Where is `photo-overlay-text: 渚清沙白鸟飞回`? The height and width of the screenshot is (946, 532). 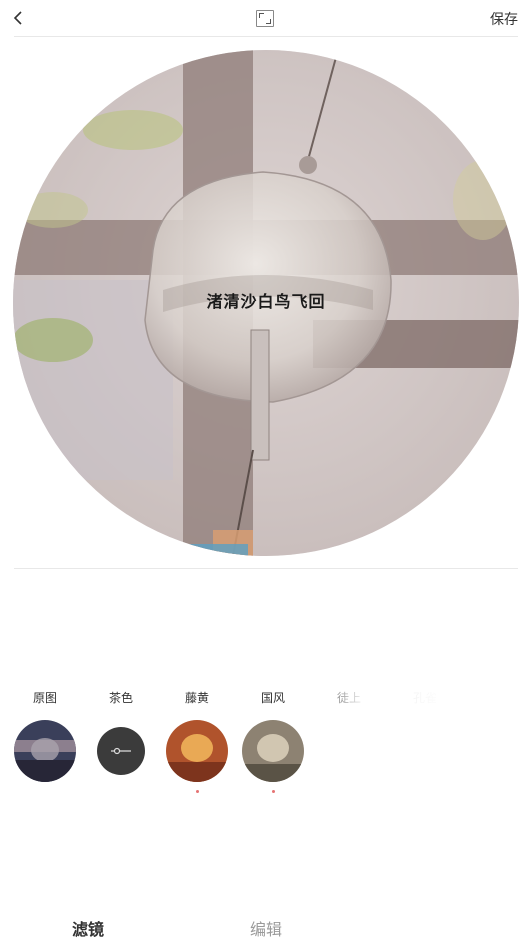
photo-overlay-text: 渚清沙白鸟飞回 is located at coordinates (266, 300).